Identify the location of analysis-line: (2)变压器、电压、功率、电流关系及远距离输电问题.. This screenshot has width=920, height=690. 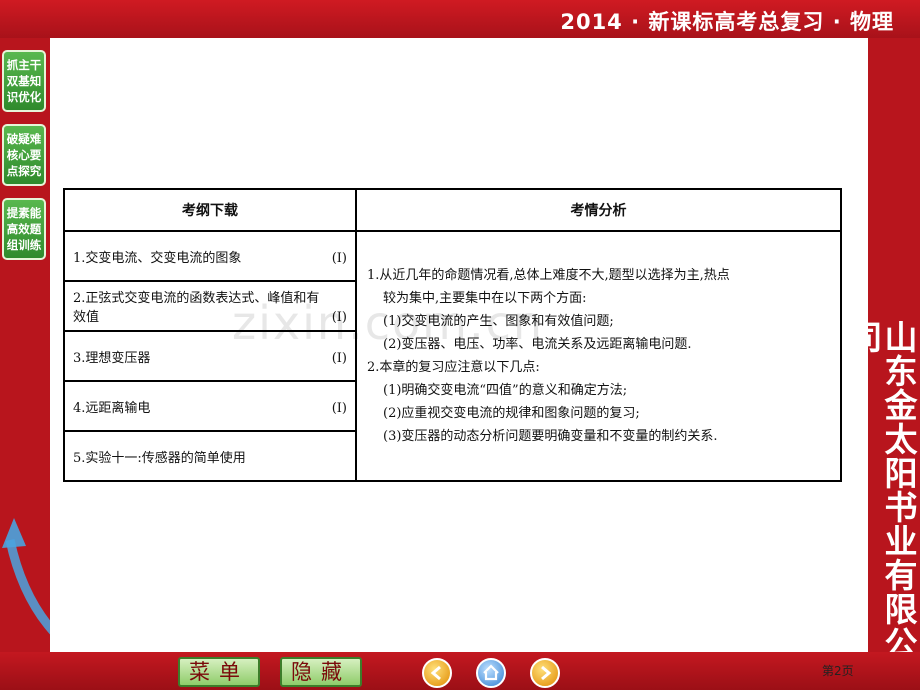
(537, 344).